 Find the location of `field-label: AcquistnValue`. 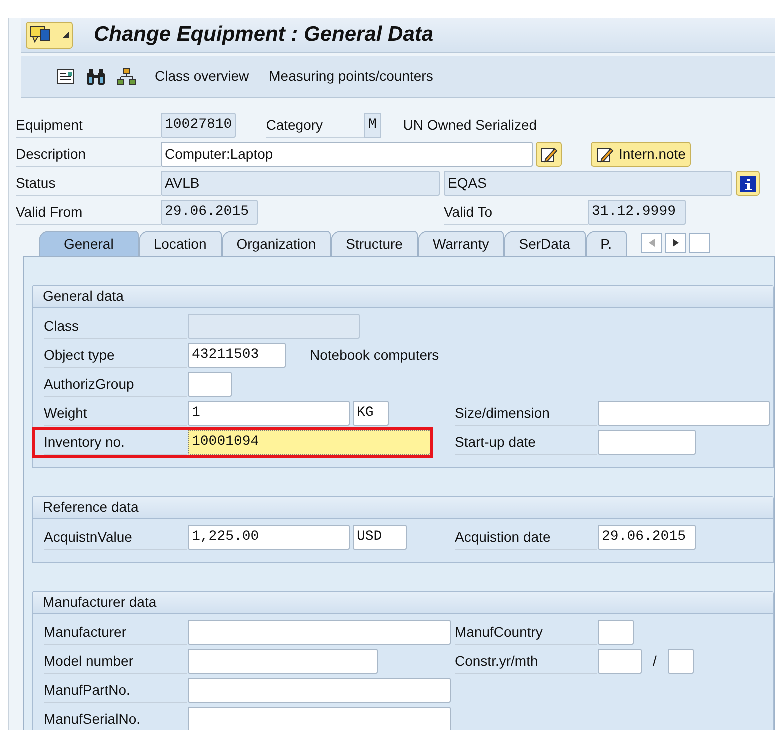

field-label: AcquistnValue is located at coordinates (115, 537).